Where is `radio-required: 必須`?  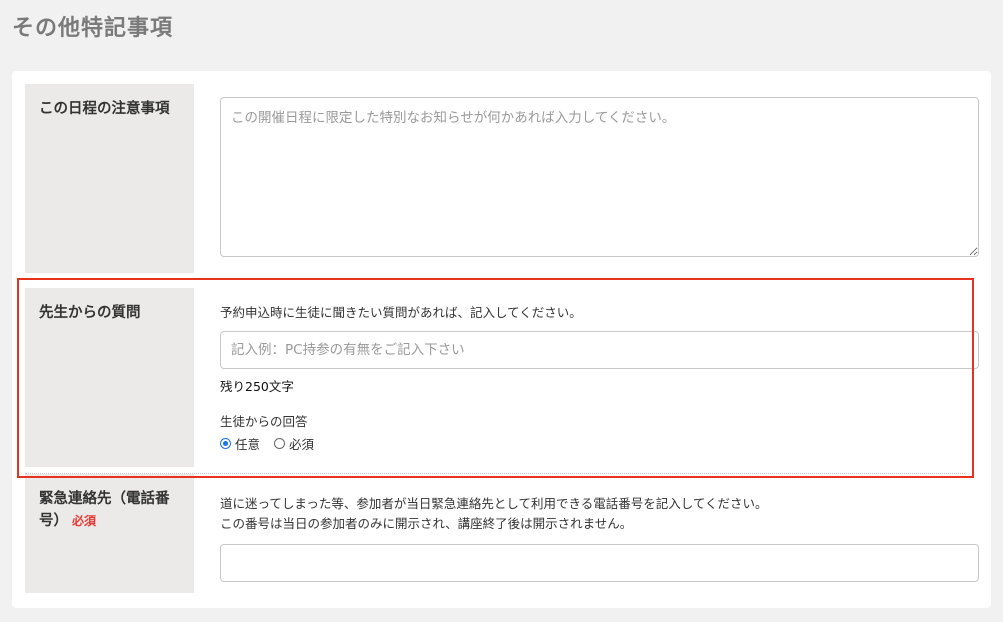 radio-required: 必須 is located at coordinates (294, 443).